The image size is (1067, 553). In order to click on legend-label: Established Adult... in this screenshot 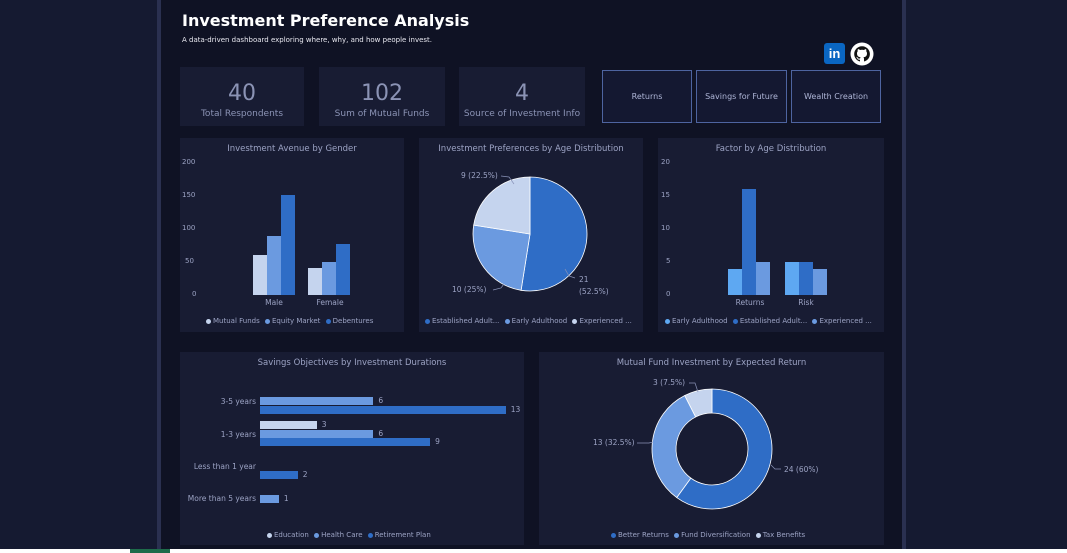, I will do `click(773, 321)`.